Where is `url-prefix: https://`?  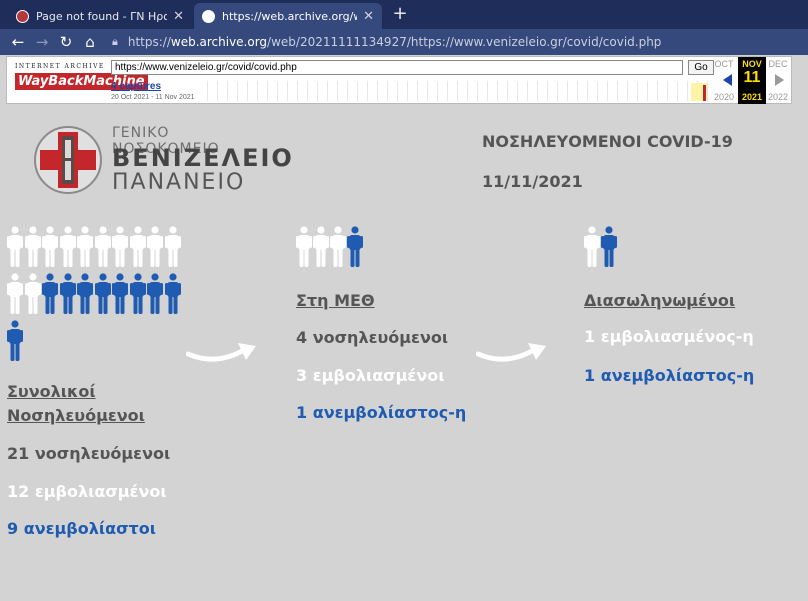 url-prefix: https:// is located at coordinates (149, 42).